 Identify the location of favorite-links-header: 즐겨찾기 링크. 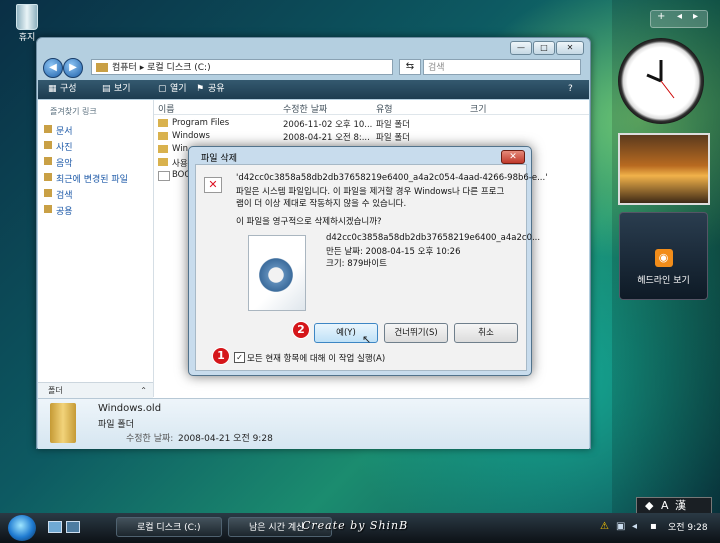
(73, 111).